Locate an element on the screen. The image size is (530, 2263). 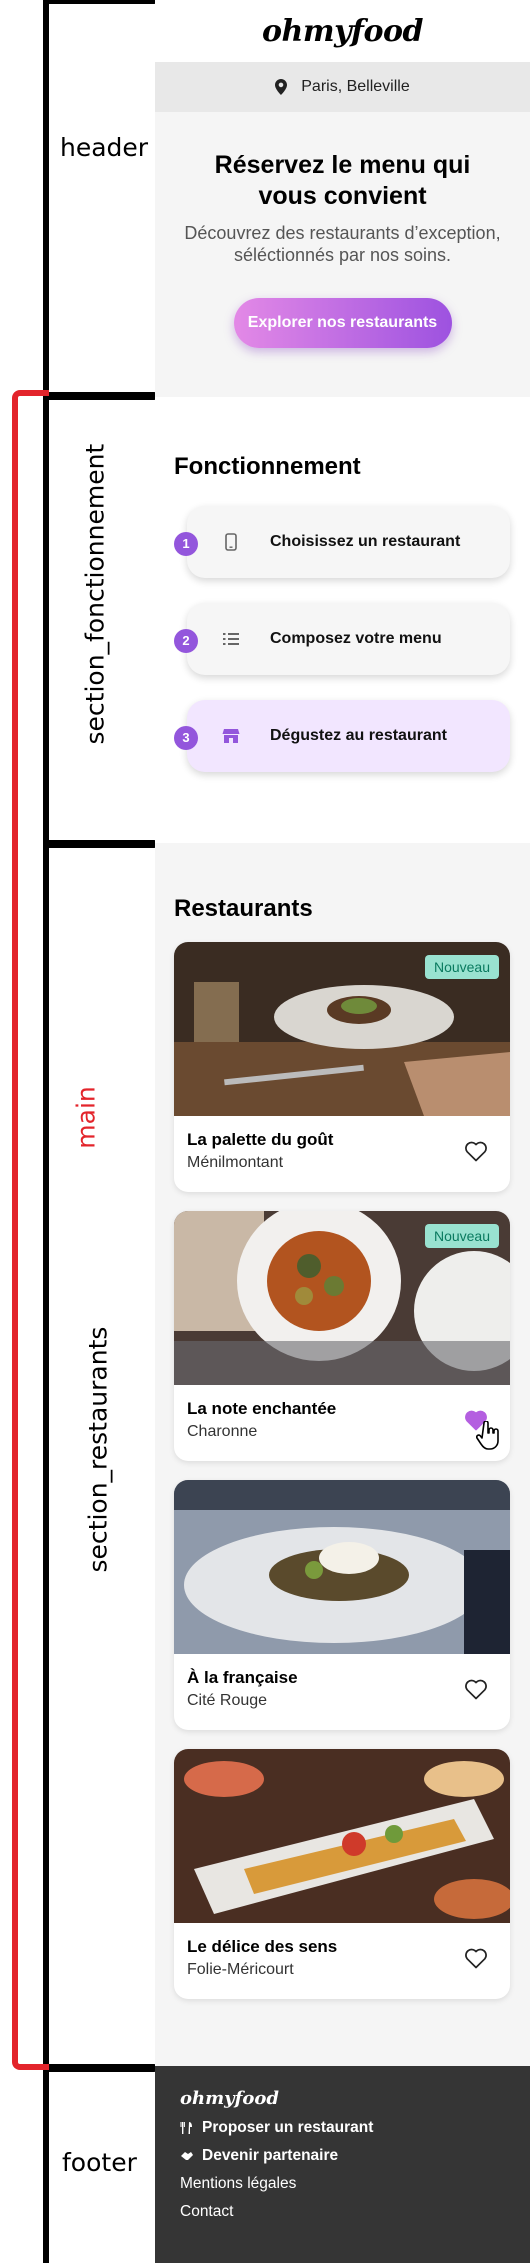
restaurant-card: Nouveau La palette du goût Ménilmontant is located at coordinates (342, 1067).